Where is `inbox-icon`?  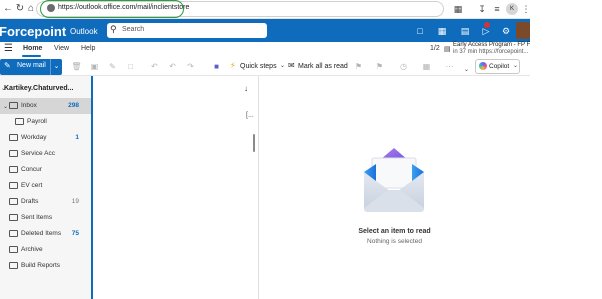
inbox-icon is located at coordinates (13, 105).